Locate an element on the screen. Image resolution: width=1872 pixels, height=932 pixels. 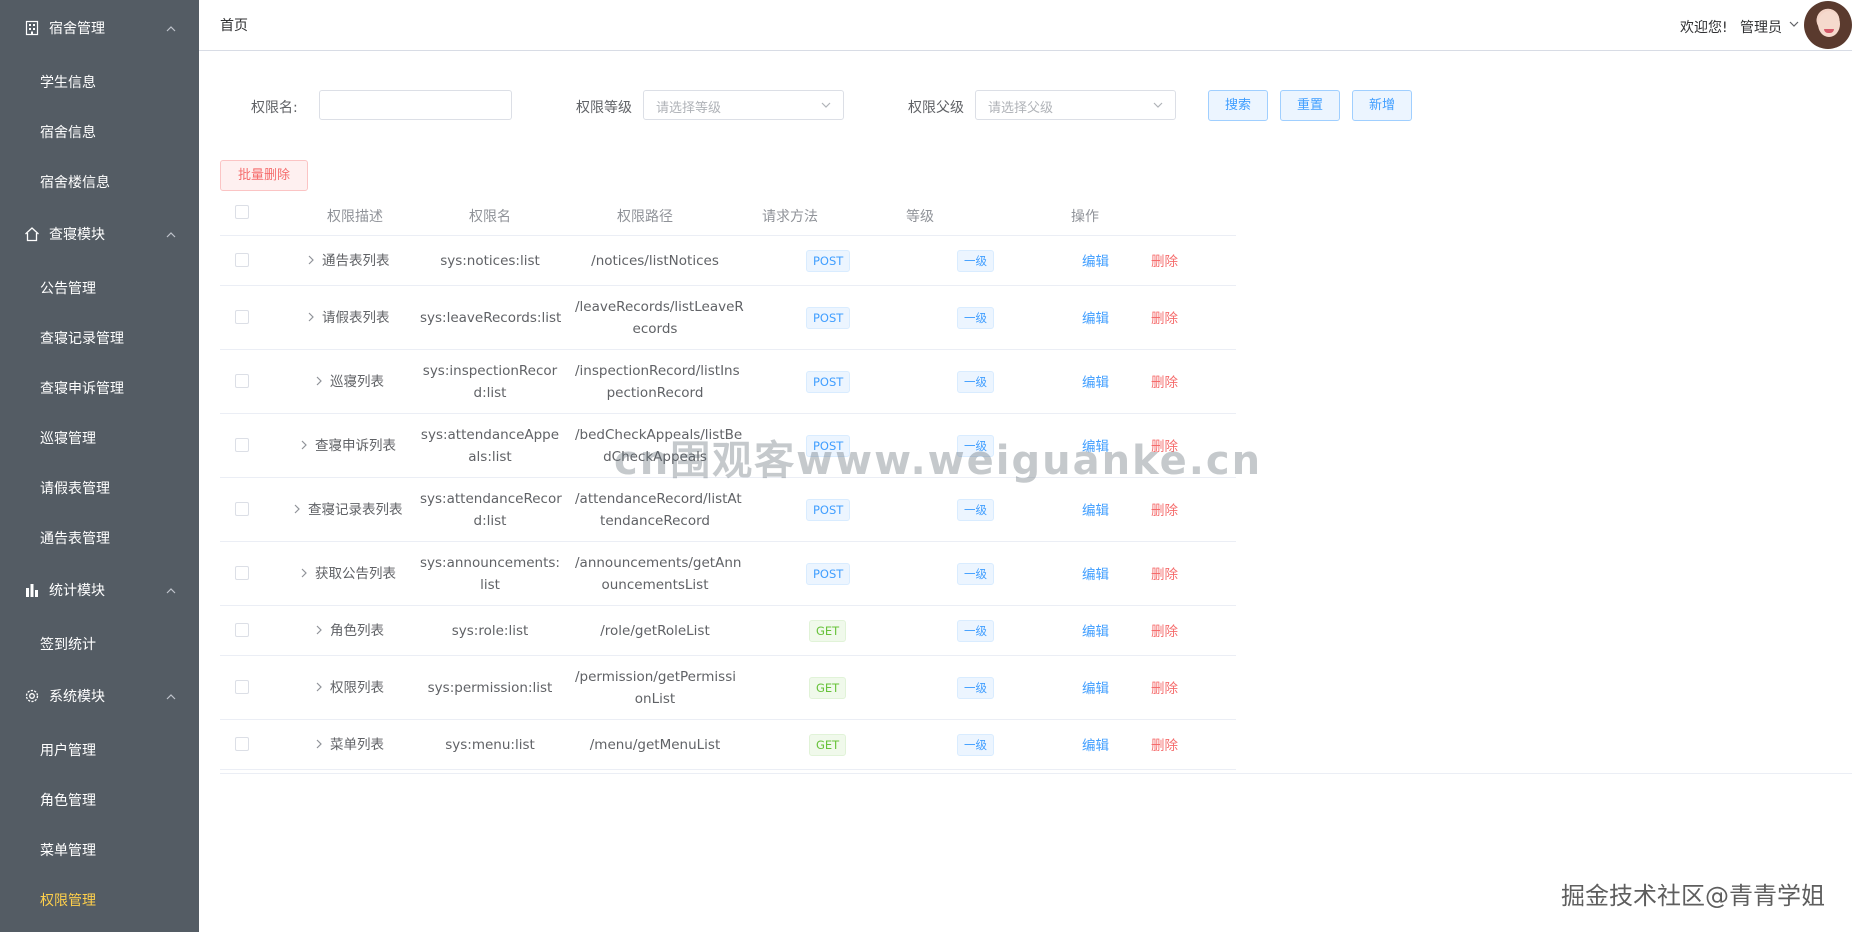
permission-description: 获取公告列表 is located at coordinates (355, 574).